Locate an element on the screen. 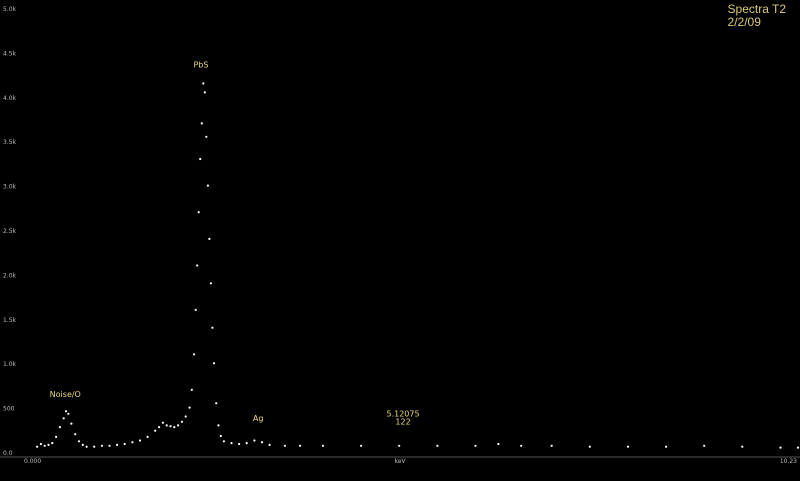 This screenshot has width=800, height=481. x-tick-label: 0.000 is located at coordinates (32, 461).